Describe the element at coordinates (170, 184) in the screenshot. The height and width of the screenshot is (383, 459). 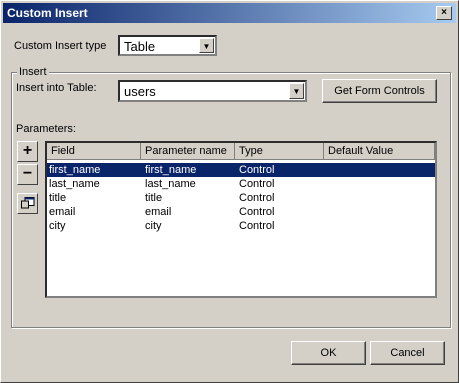
I see `cell-parameter-name: last_name` at that location.